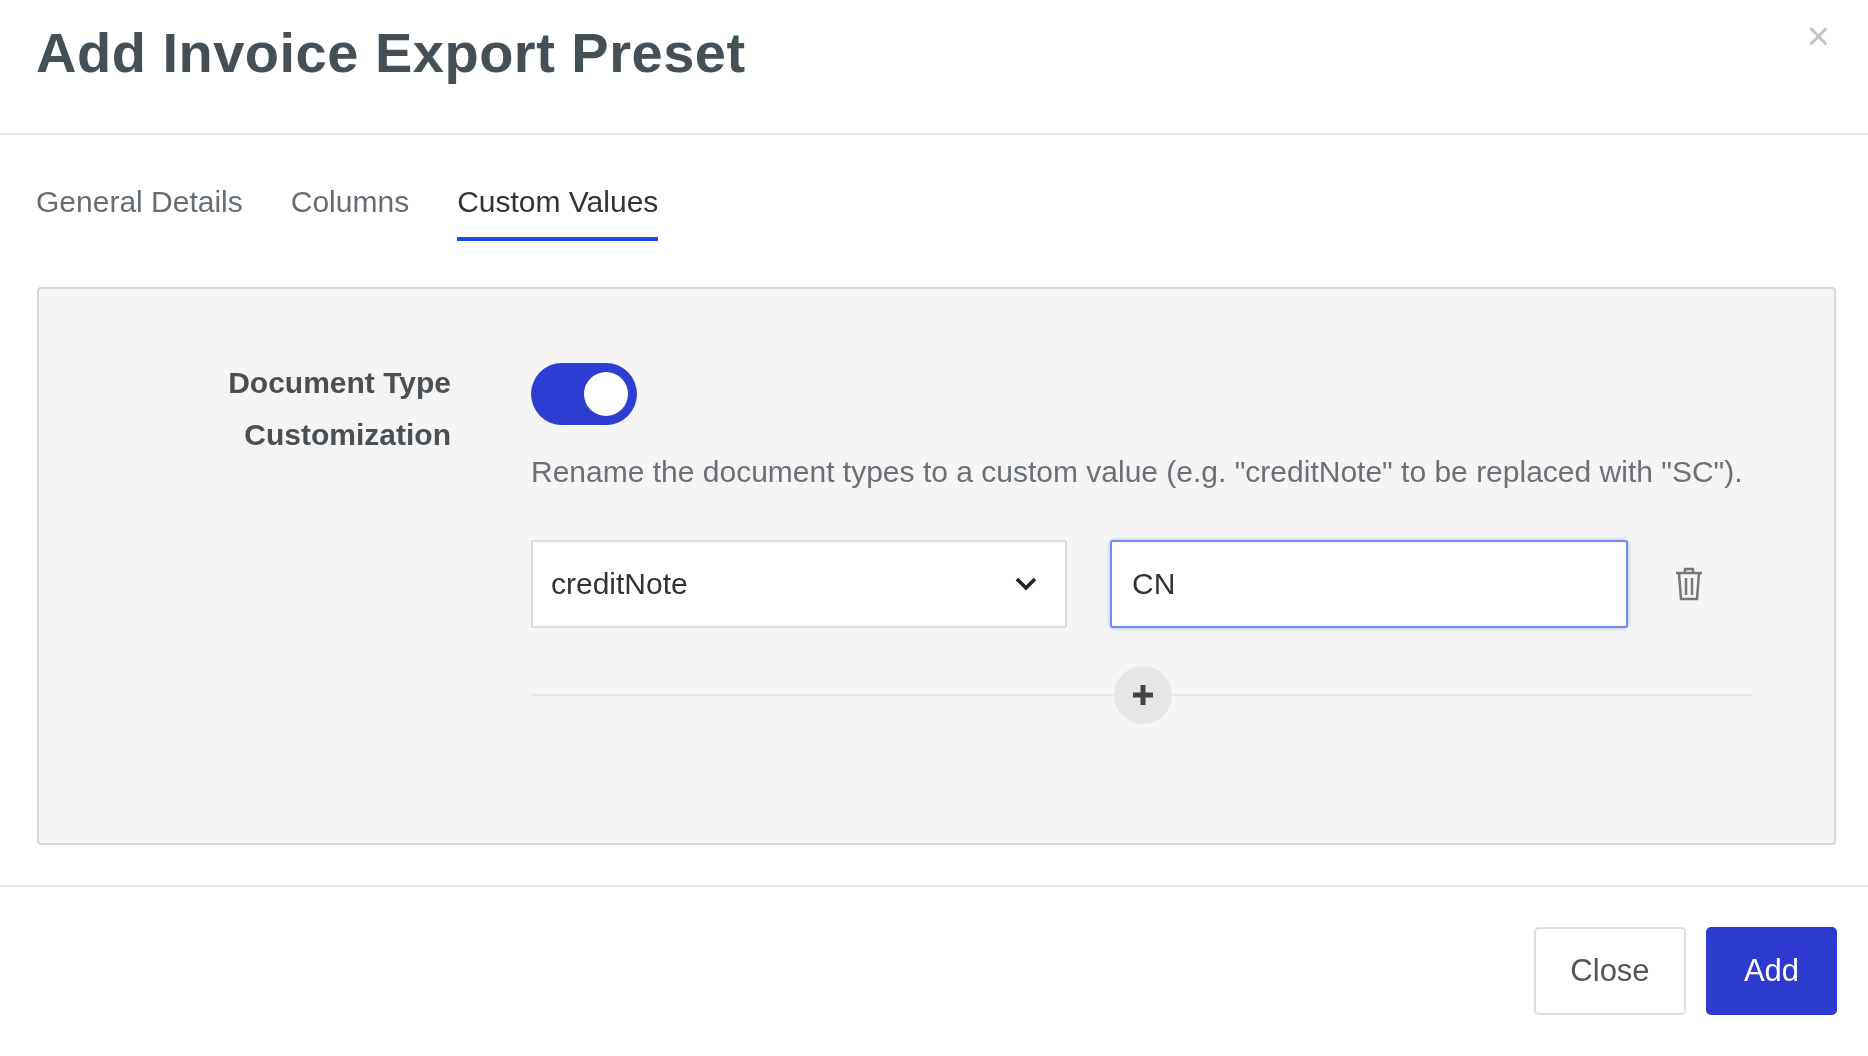 The width and height of the screenshot is (1868, 1056). What do you see at coordinates (350, 213) in the screenshot?
I see `tab: Columns` at bounding box center [350, 213].